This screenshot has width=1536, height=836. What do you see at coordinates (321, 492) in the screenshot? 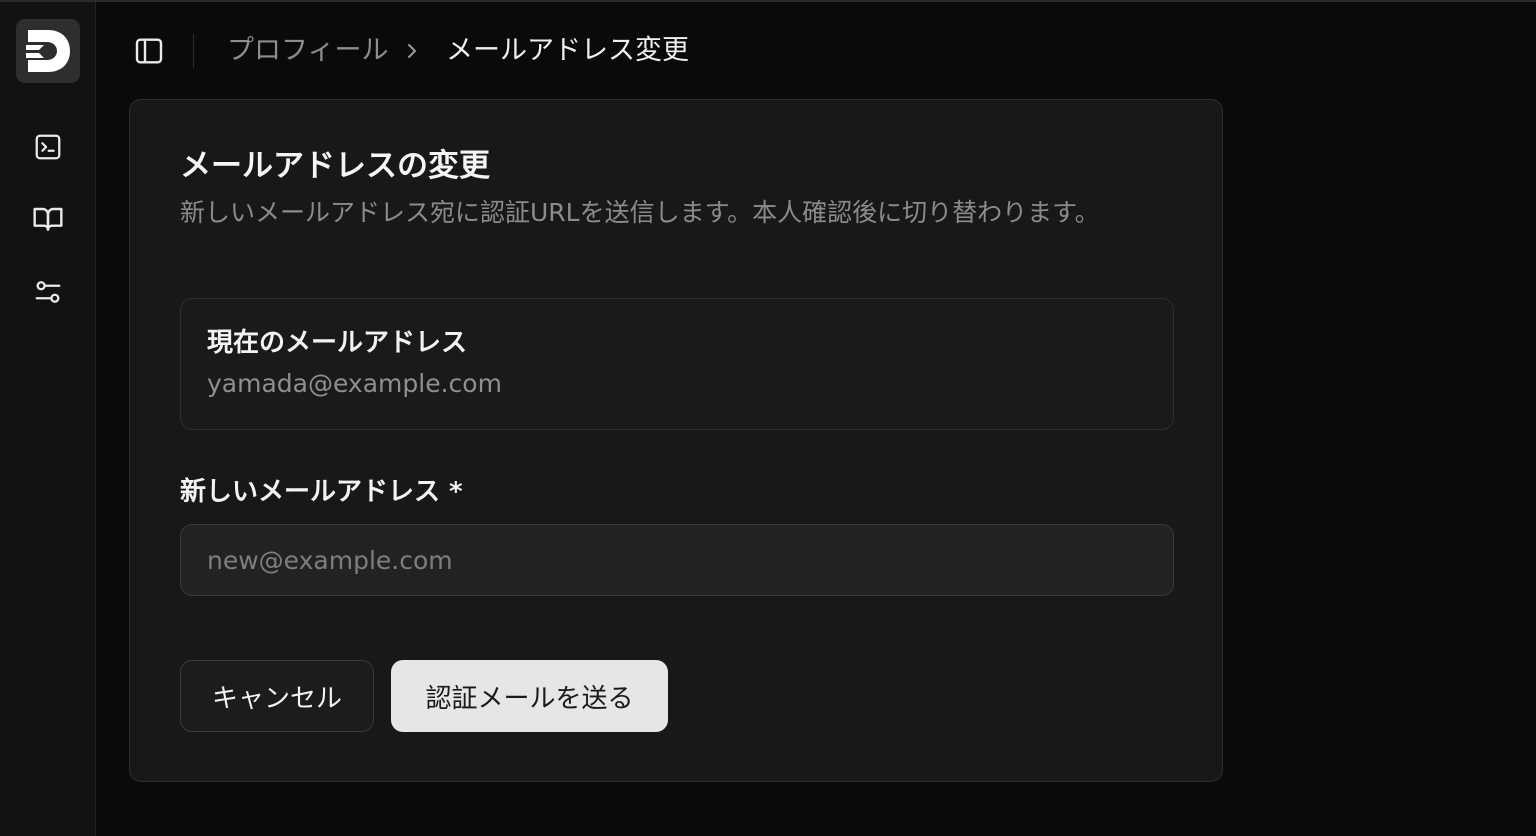
I see `new-email-label: 新しいメールアドレス *` at bounding box center [321, 492].